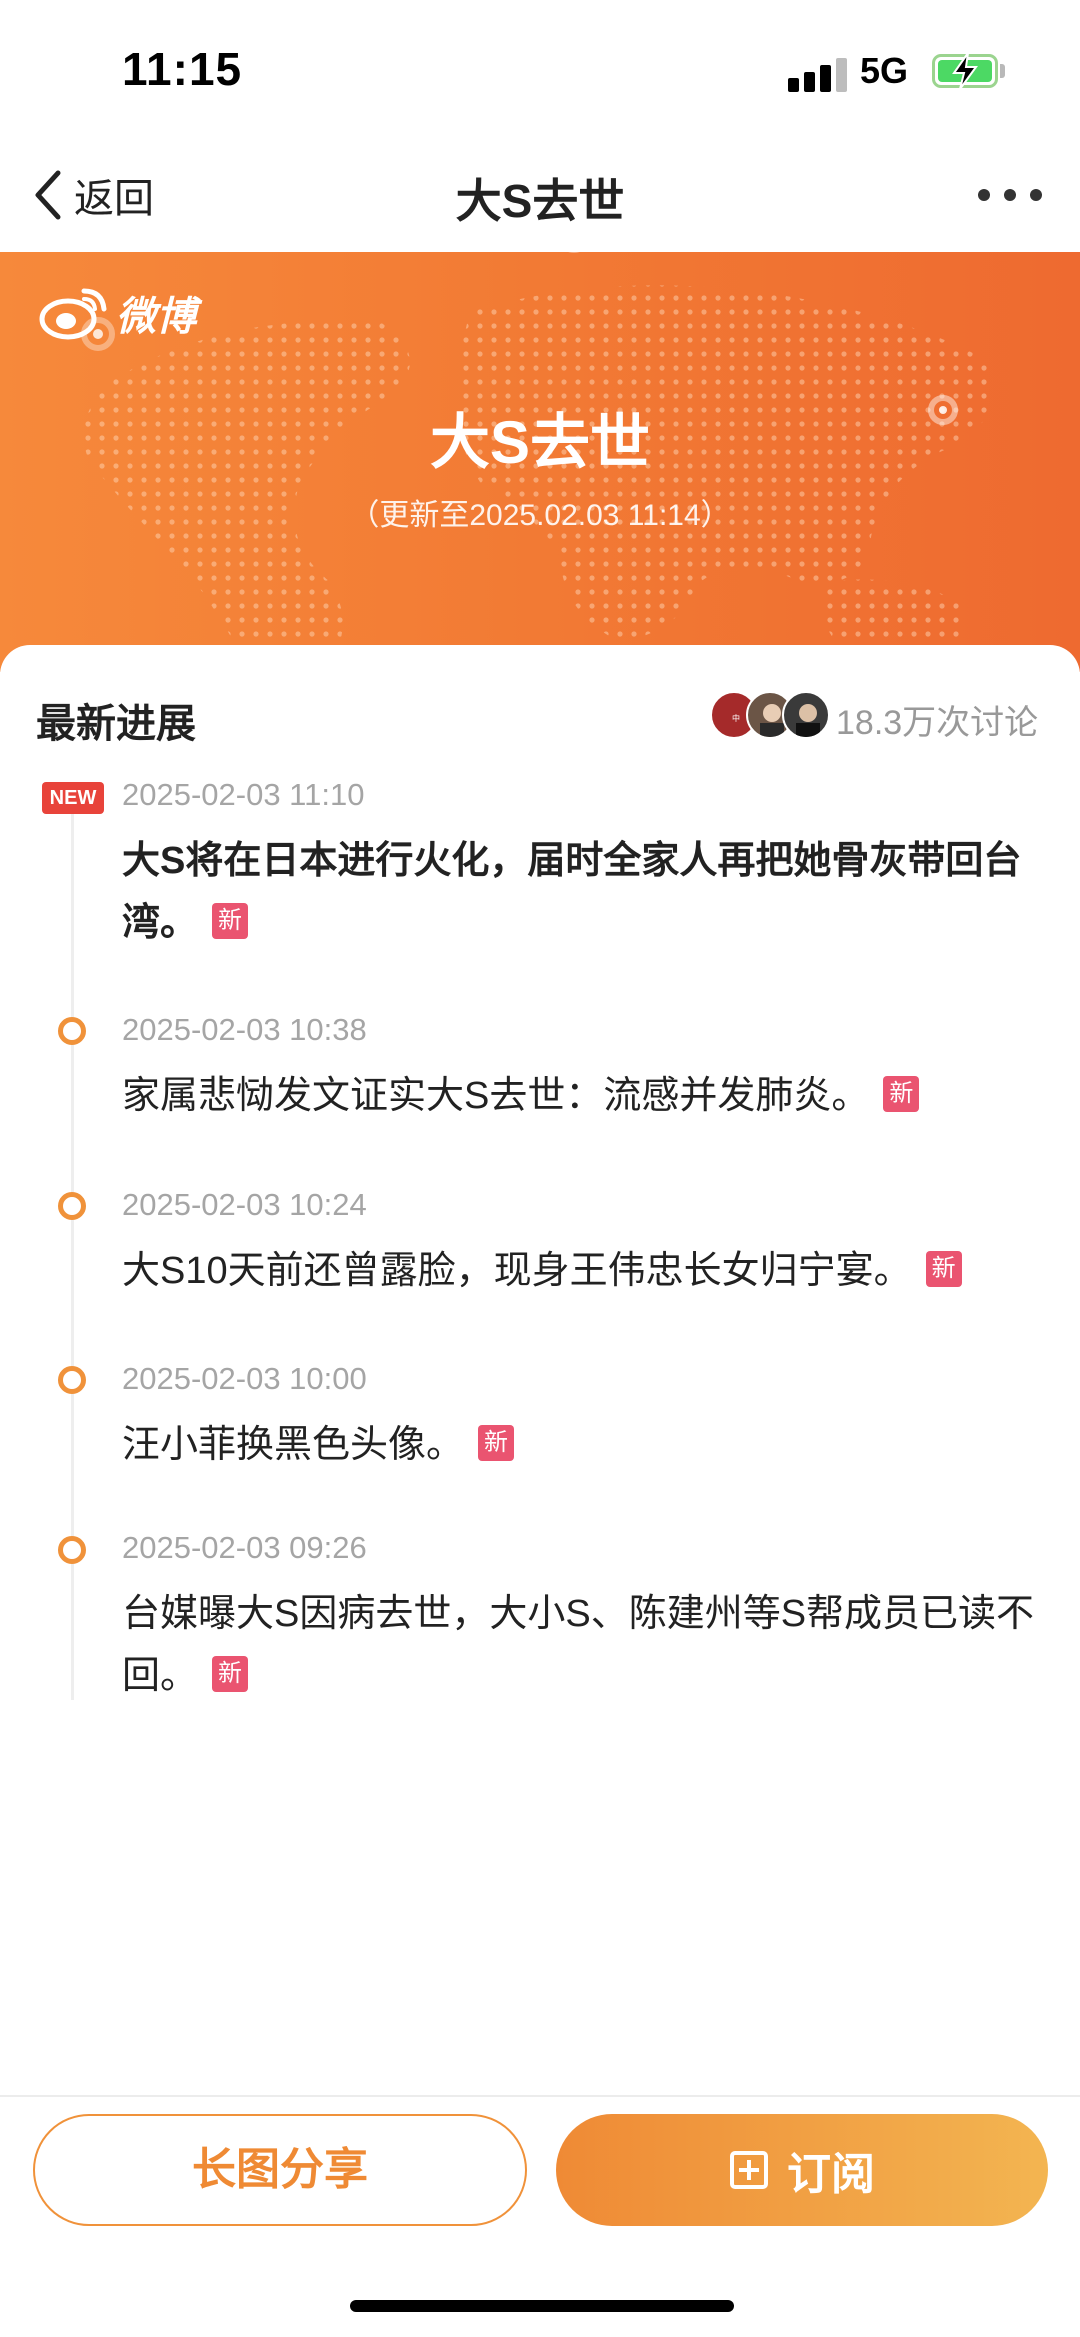 The width and height of the screenshot is (1080, 2337). Describe the element at coordinates (578, 1645) in the screenshot. I see `timeline-text: 台媒曝大S因病去世，大小S、陈建州等S帮成员已读不回。` at that location.